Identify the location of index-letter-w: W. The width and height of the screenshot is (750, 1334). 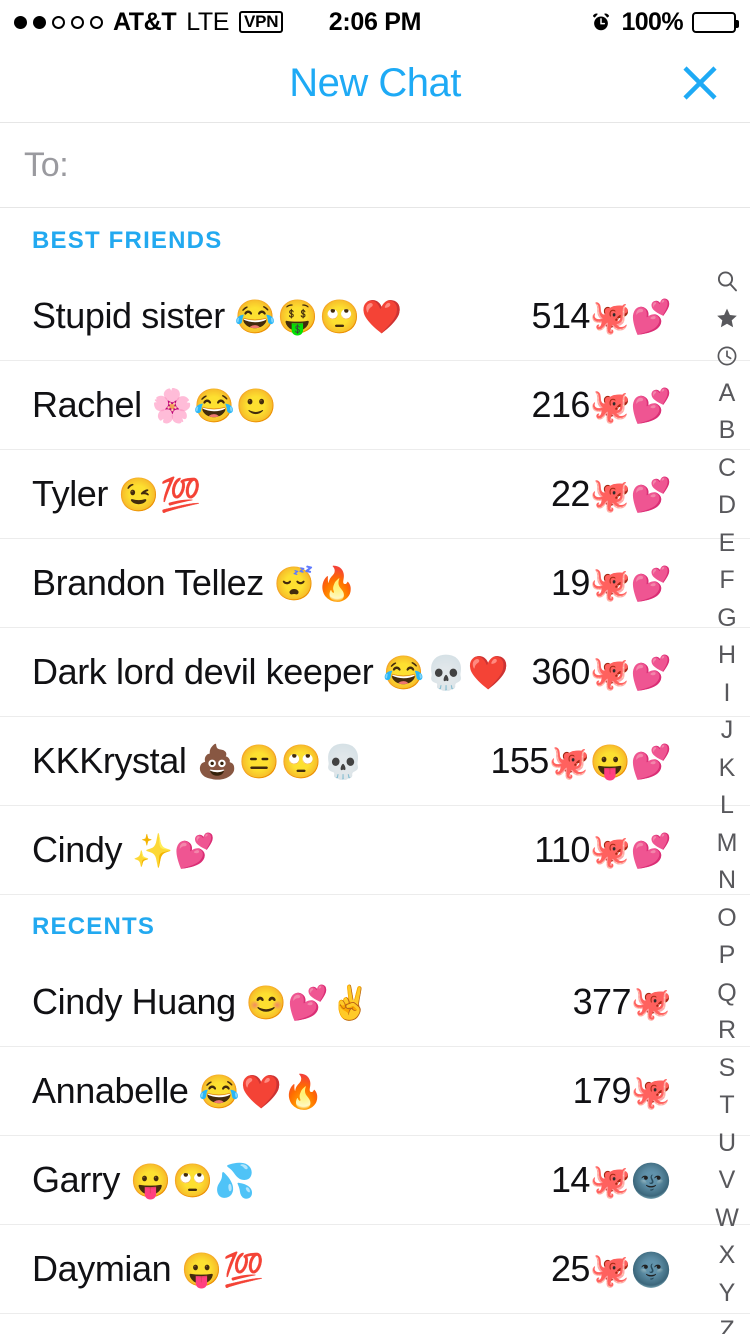
(727, 1219).